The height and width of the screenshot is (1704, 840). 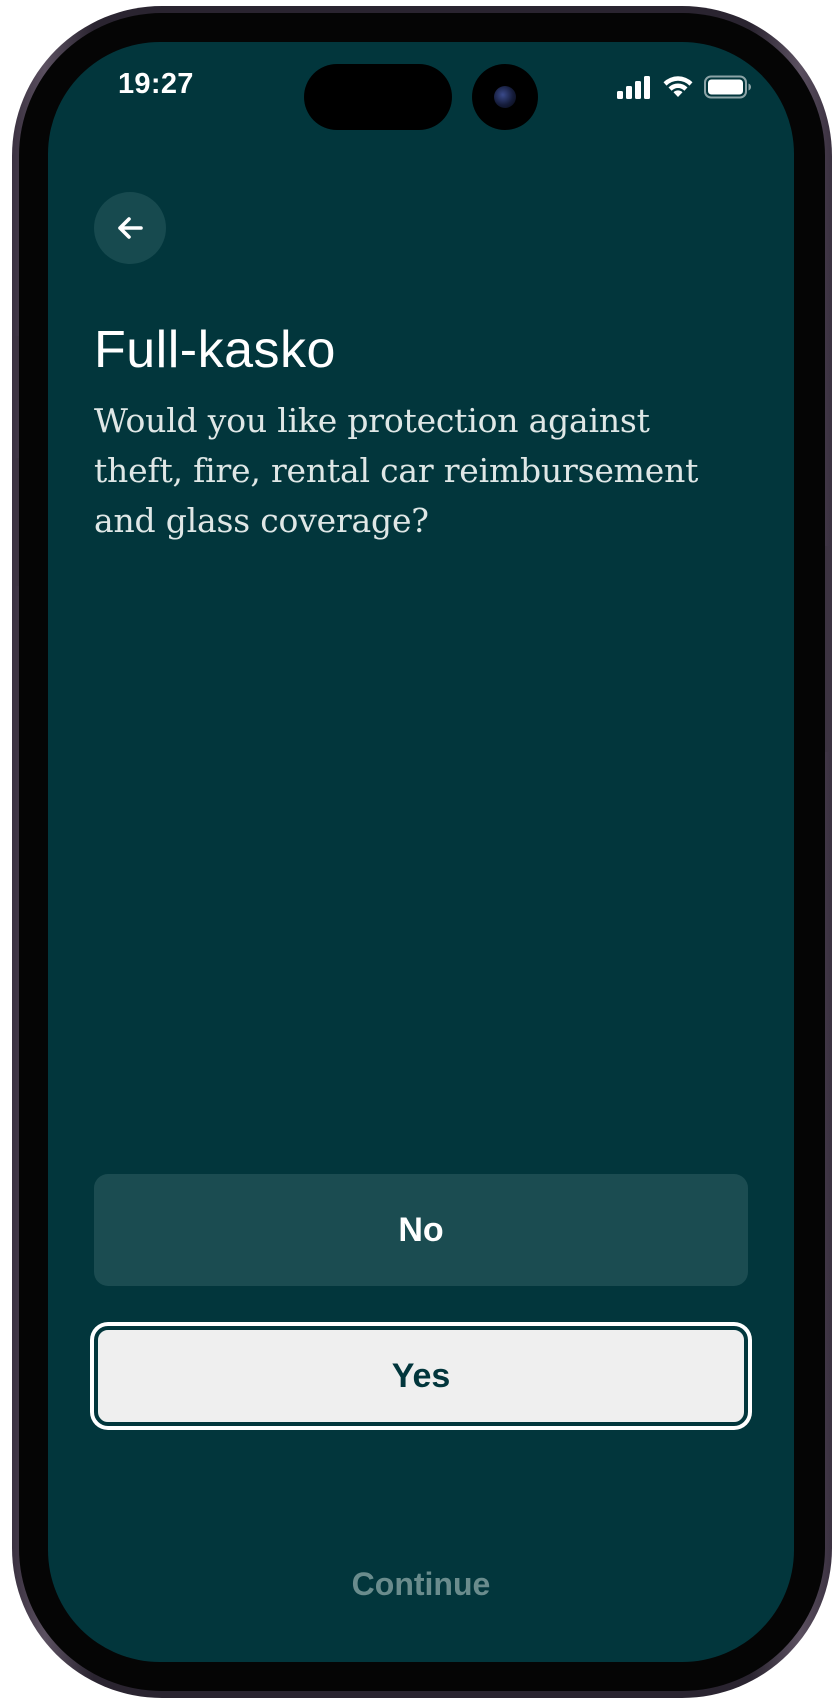 What do you see at coordinates (156, 84) in the screenshot?
I see `status-time: 19:27` at bounding box center [156, 84].